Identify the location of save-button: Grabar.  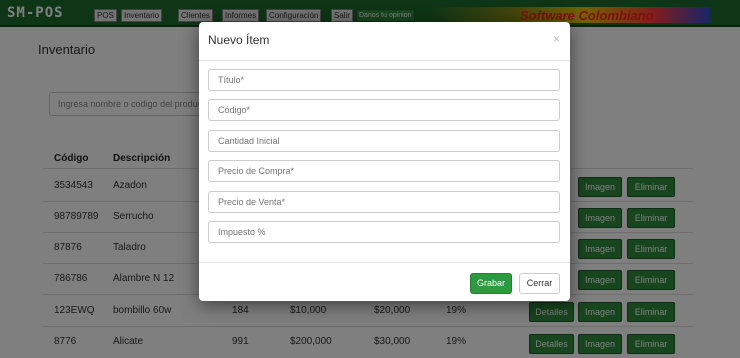
(491, 283).